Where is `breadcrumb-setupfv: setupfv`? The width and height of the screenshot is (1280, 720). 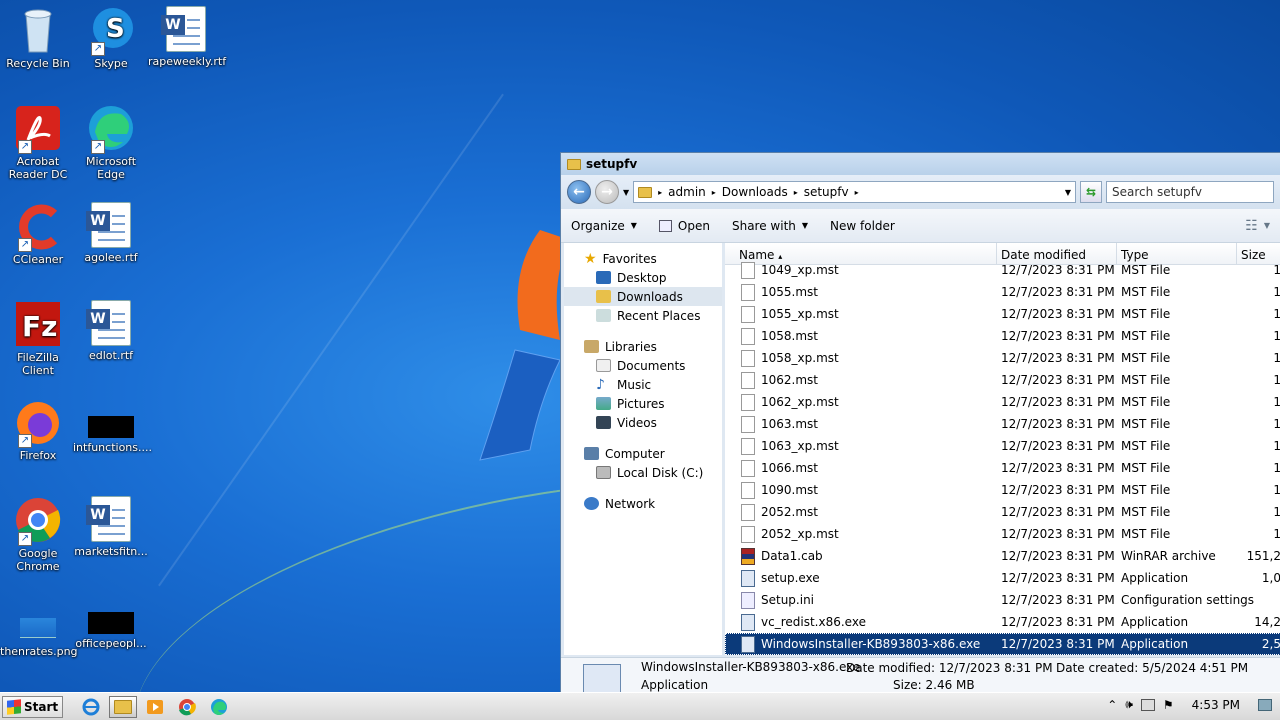
breadcrumb-setupfv: setupfv is located at coordinates (826, 192).